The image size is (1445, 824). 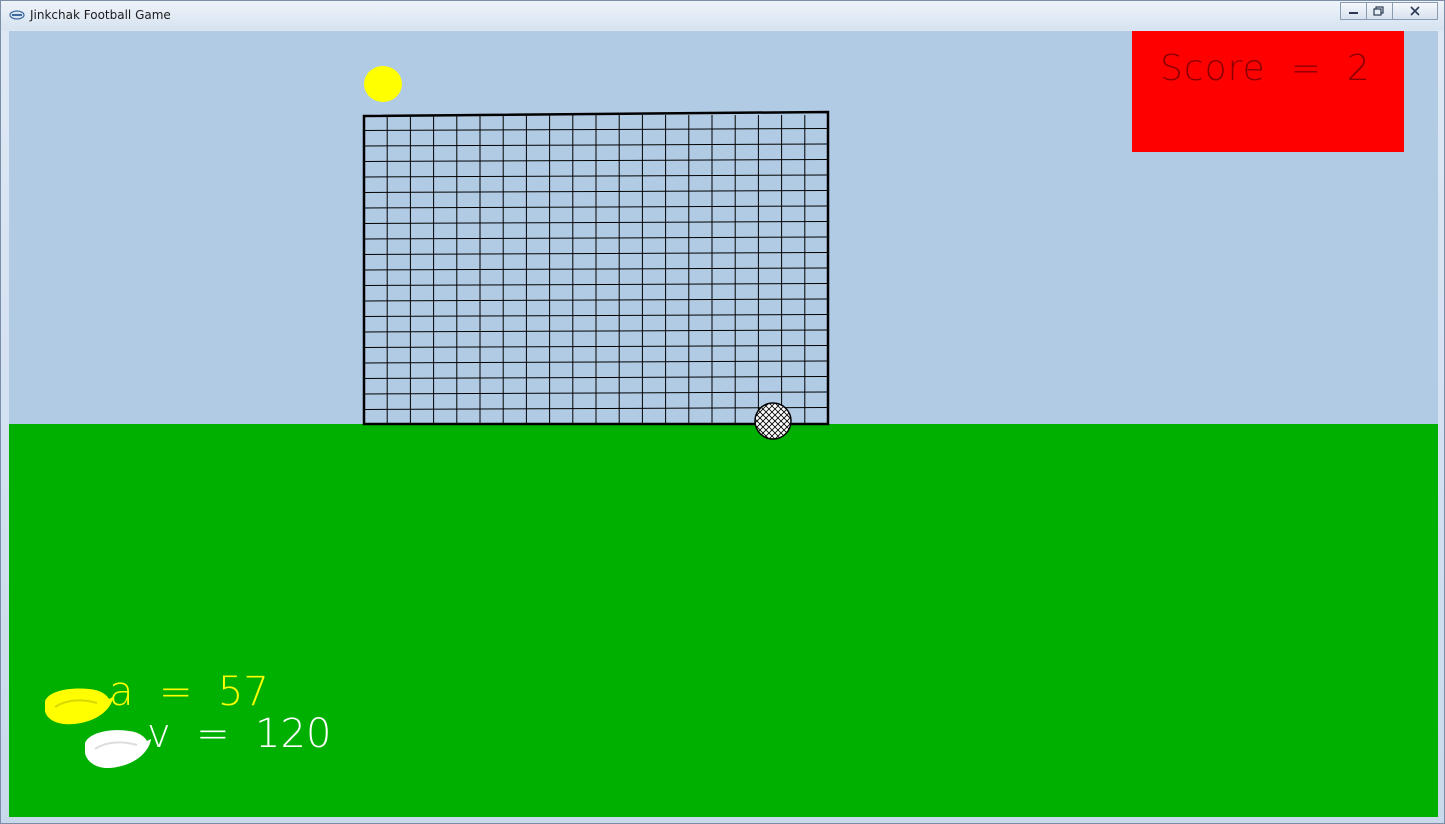 I want to click on shoe-icon-yellow, so click(x=79, y=706).